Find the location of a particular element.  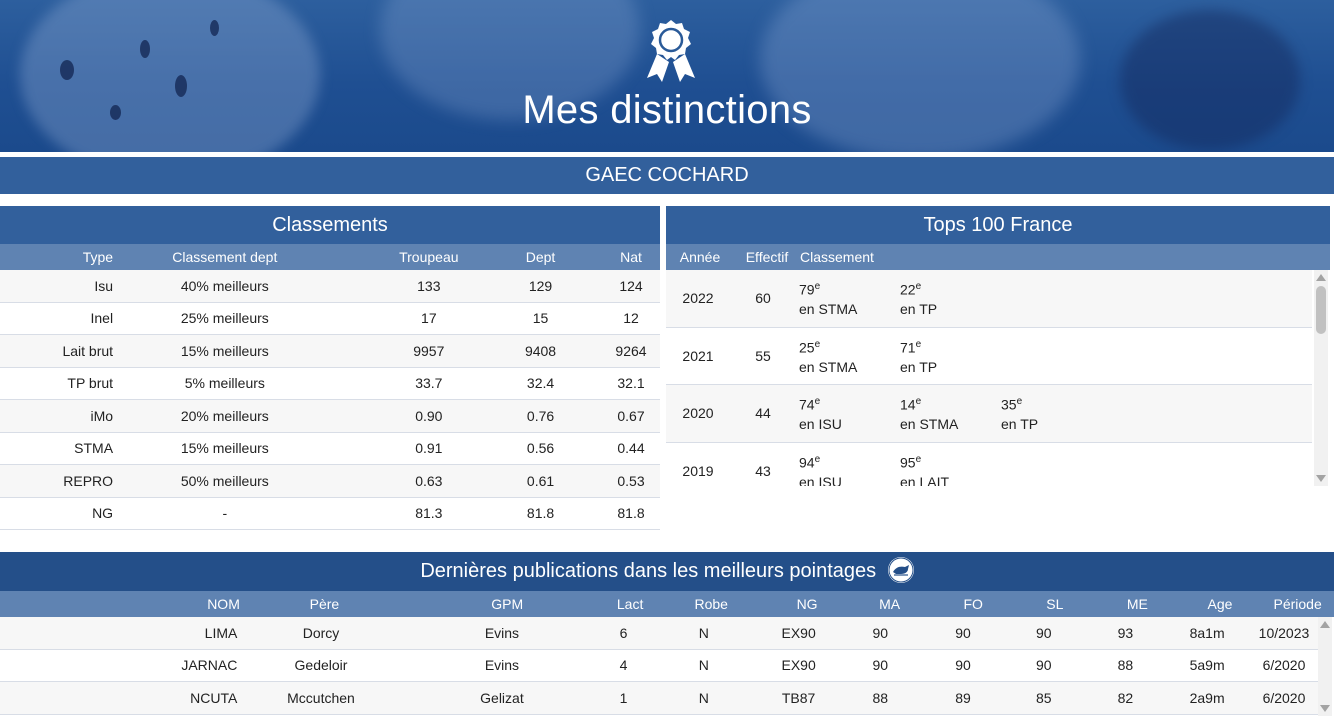

cell-troupeau: 133 is located at coordinates (429, 285).